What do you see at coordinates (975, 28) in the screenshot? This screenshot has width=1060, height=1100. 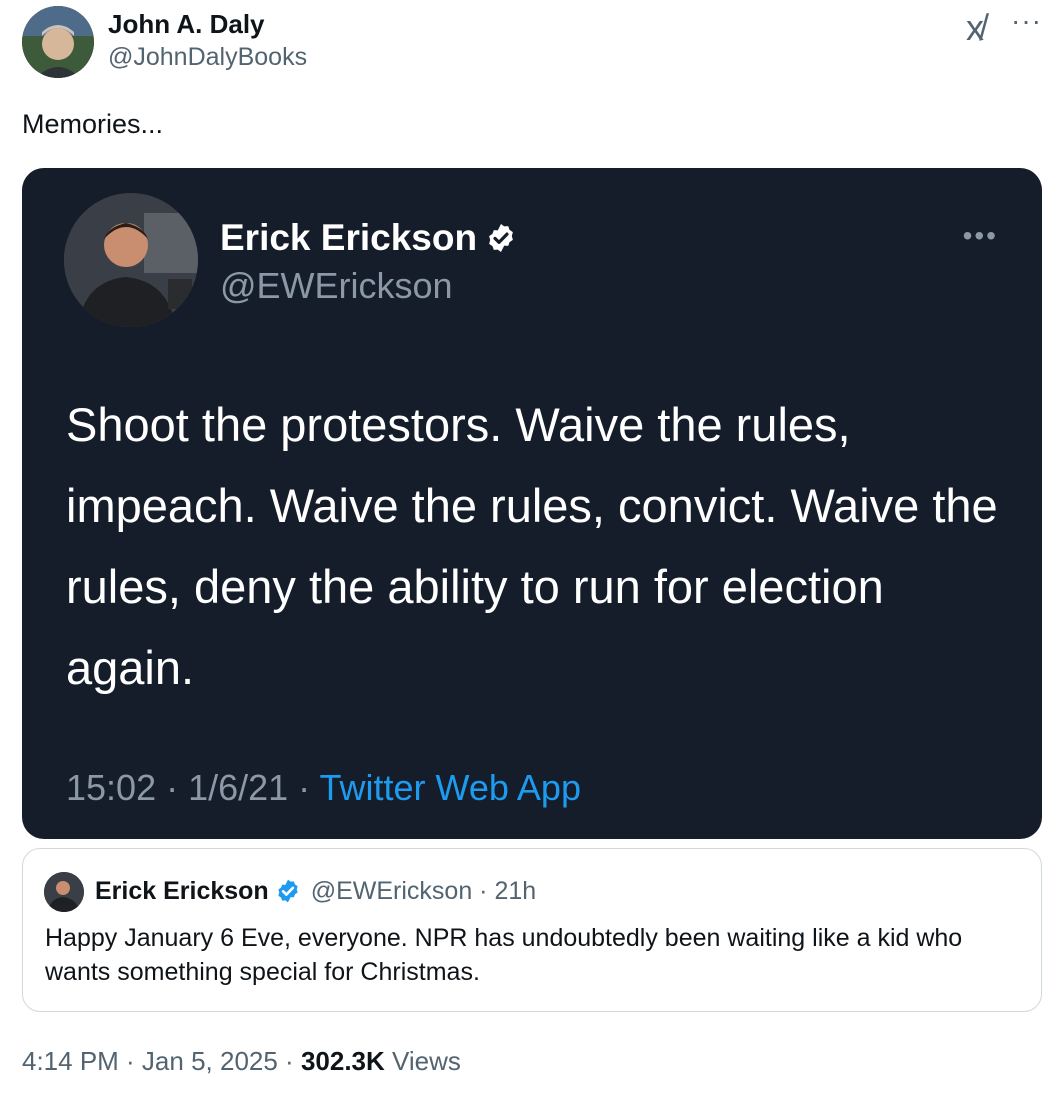 I see `x-logo-icon: x̸` at bounding box center [975, 28].